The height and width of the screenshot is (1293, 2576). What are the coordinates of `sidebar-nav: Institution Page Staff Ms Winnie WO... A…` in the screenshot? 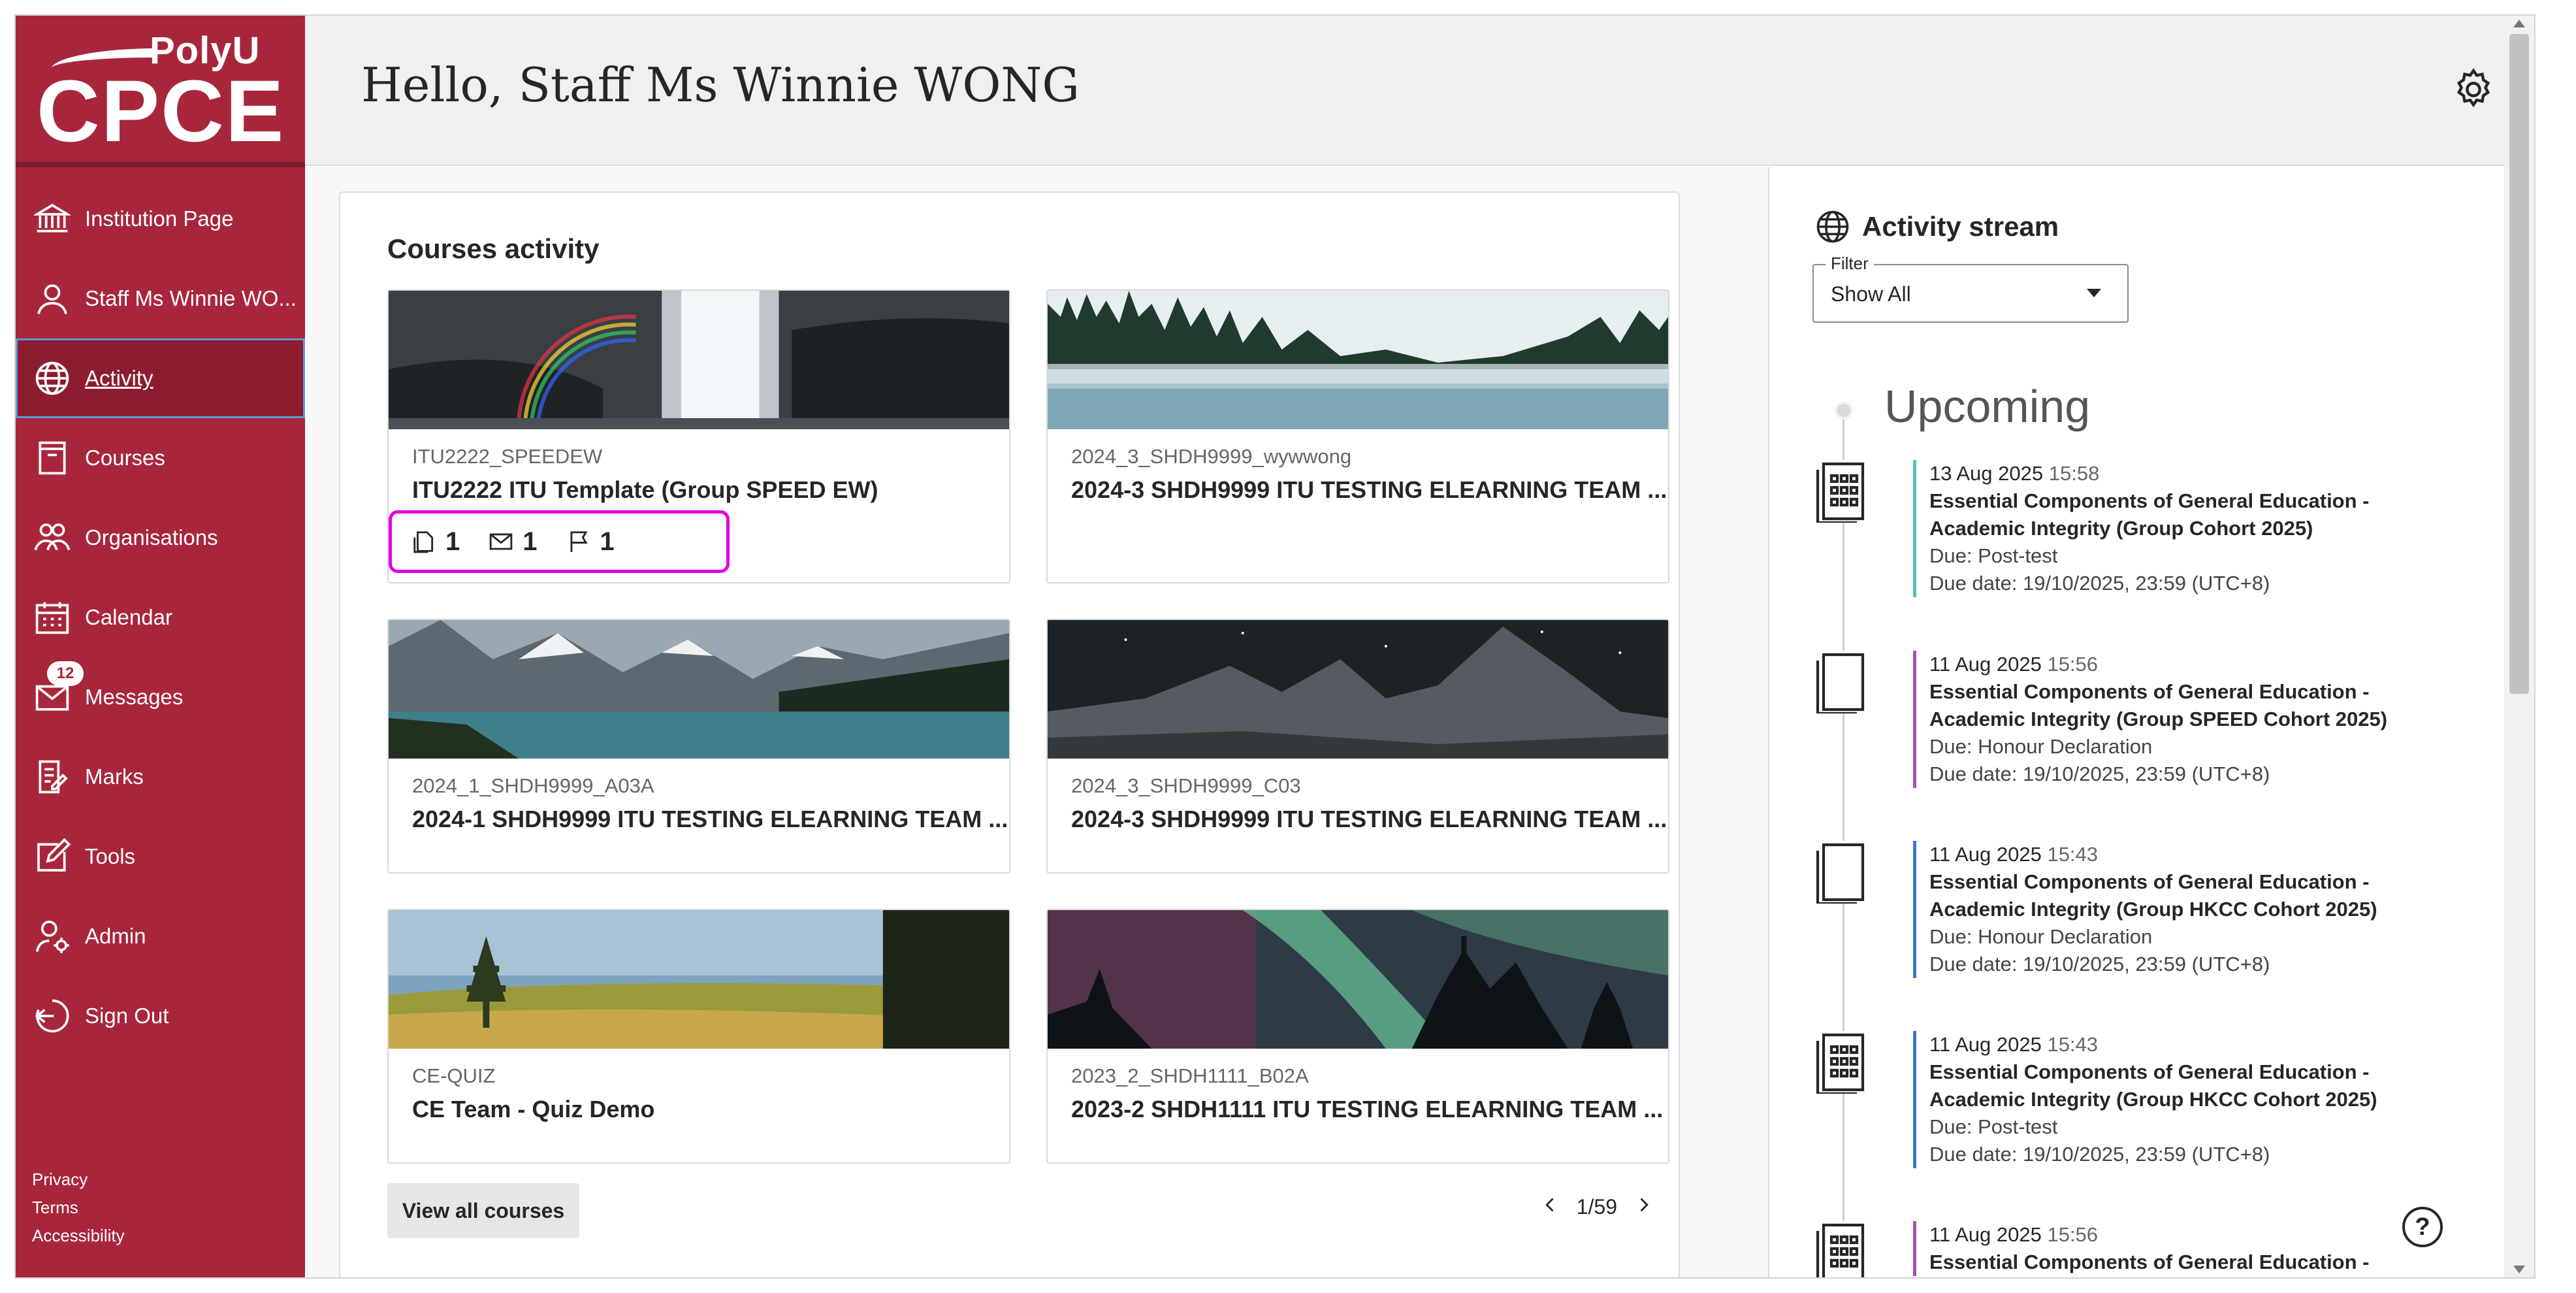 It's located at (160, 617).